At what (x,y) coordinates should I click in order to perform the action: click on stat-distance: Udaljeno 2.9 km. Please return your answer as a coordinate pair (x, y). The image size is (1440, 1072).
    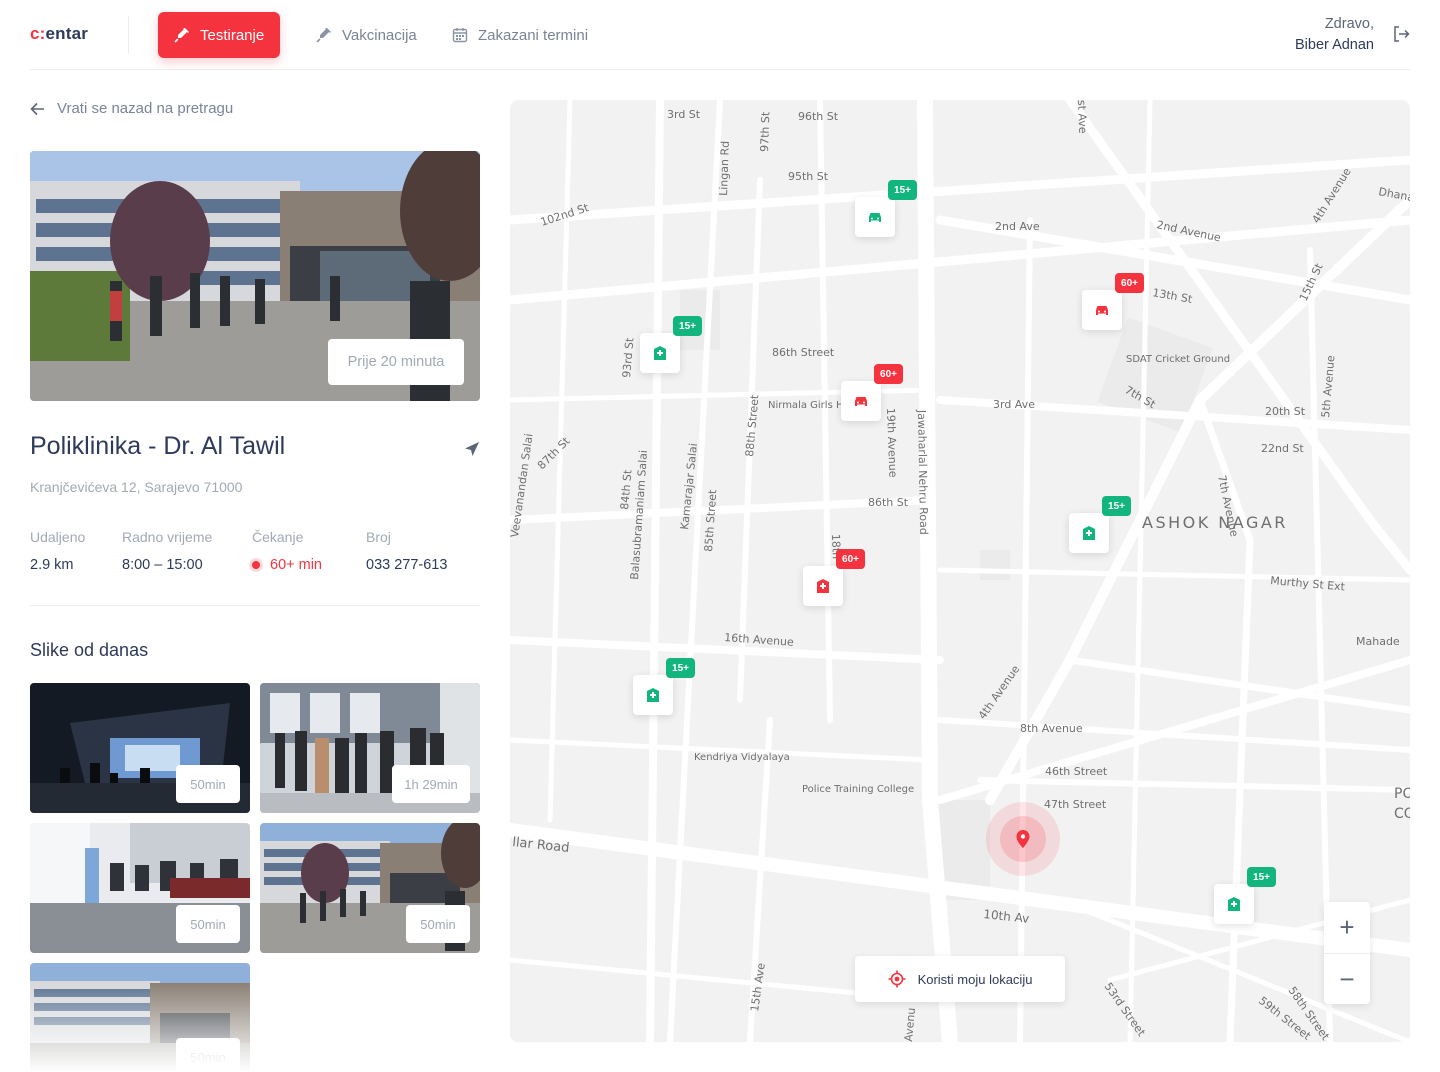
    Looking at the image, I should click on (57, 551).